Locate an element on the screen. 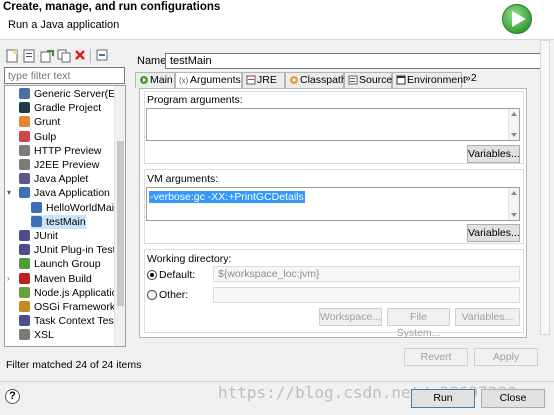 This screenshot has width=554, height=415. tree-item-label: JUnit Plug-in Test is located at coordinates (75, 250).